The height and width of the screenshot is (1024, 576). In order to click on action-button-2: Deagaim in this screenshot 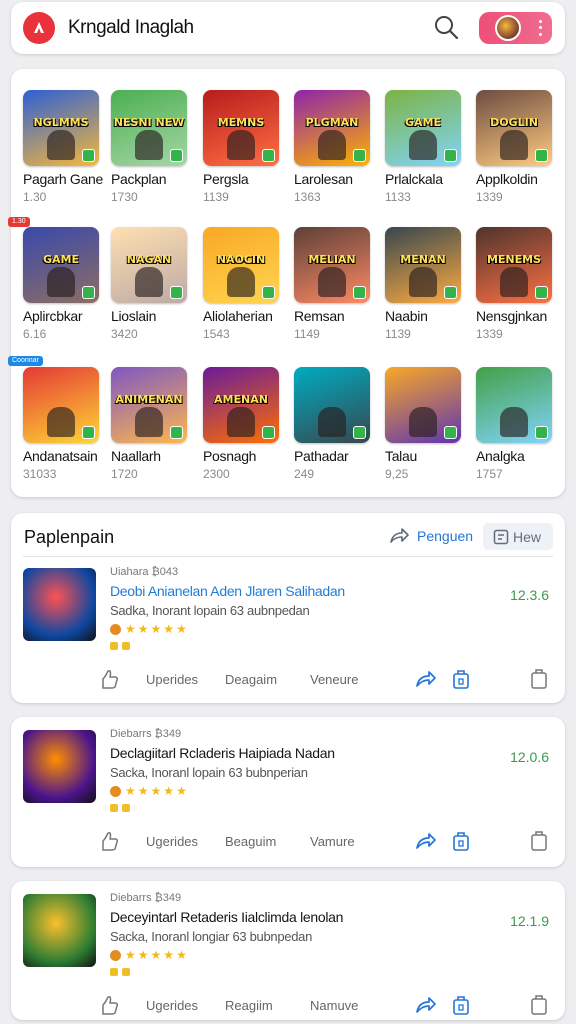, I will do `click(251, 679)`.